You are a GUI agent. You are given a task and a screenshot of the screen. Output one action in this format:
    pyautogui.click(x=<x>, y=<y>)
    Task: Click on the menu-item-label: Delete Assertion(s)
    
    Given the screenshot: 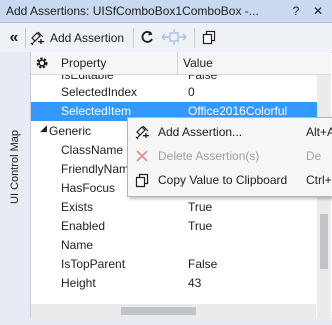 What is the action you would take?
    pyautogui.click(x=209, y=156)
    